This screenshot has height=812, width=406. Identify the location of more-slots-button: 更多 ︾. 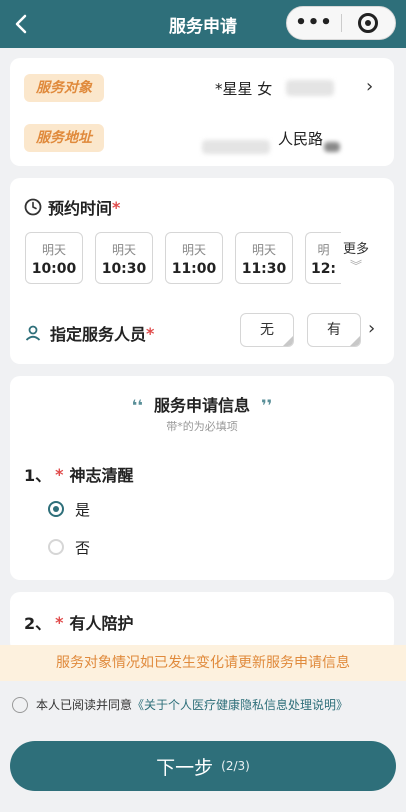
(356, 256).